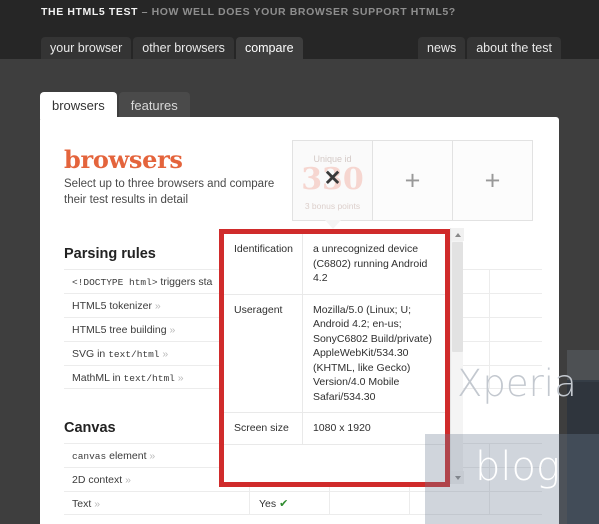 The width and height of the screenshot is (599, 524). What do you see at coordinates (457, 297) in the screenshot?
I see `scrollbar-thumb` at bounding box center [457, 297].